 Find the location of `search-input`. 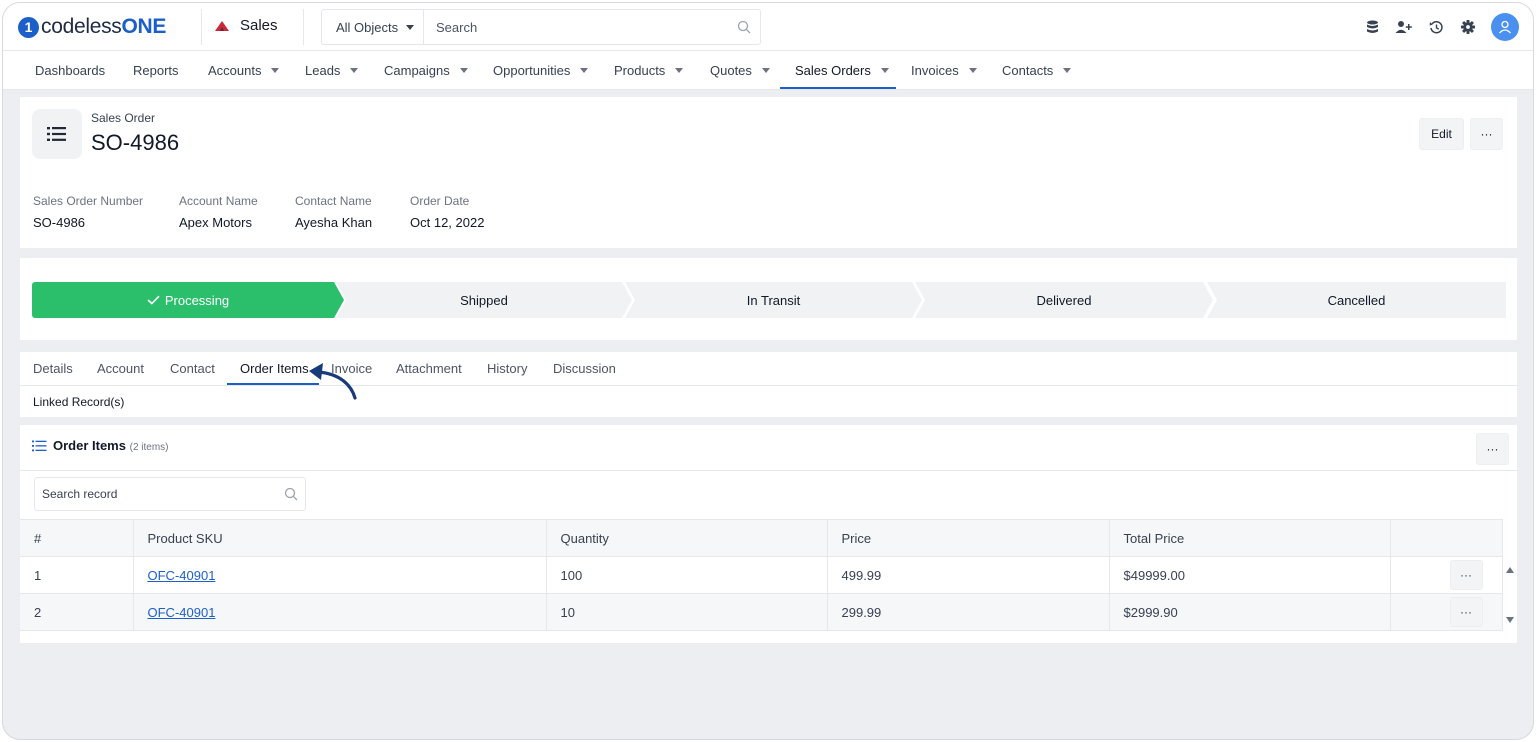

search-input is located at coordinates (576, 27).